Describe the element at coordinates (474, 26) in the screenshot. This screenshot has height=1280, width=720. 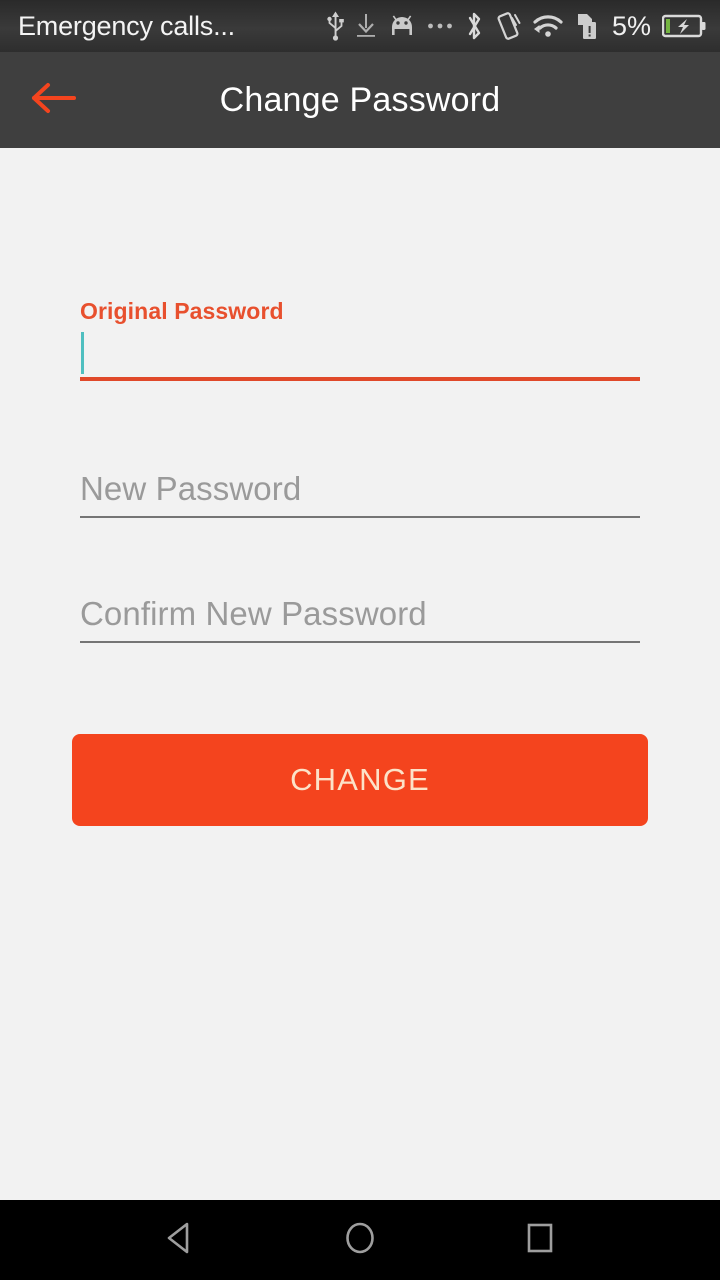
I see `bluetooth-icon` at that location.